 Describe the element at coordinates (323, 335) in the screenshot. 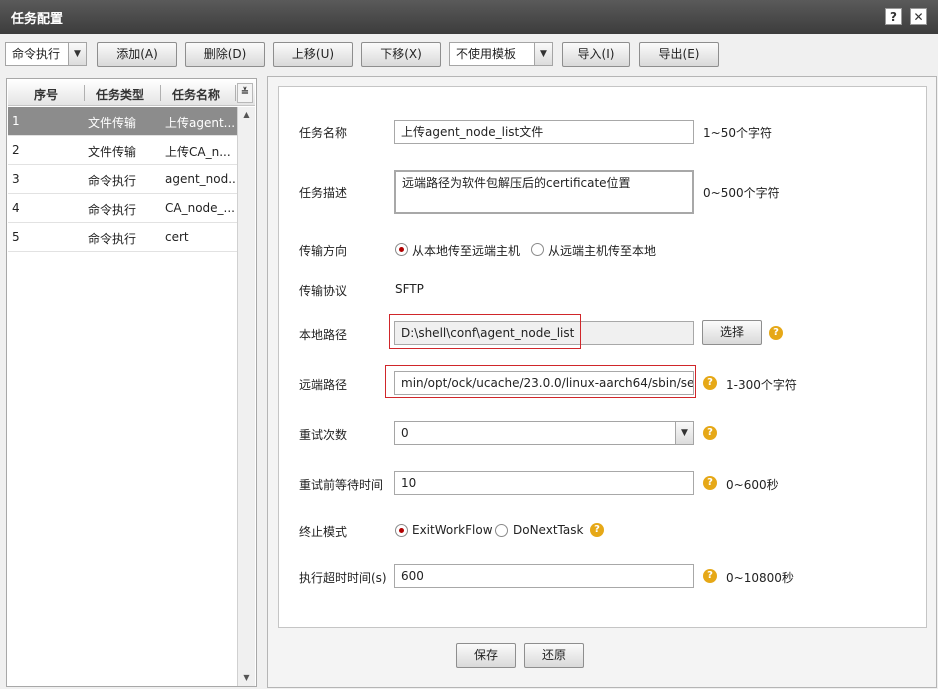

I see `local-path-label: 本地路径` at that location.